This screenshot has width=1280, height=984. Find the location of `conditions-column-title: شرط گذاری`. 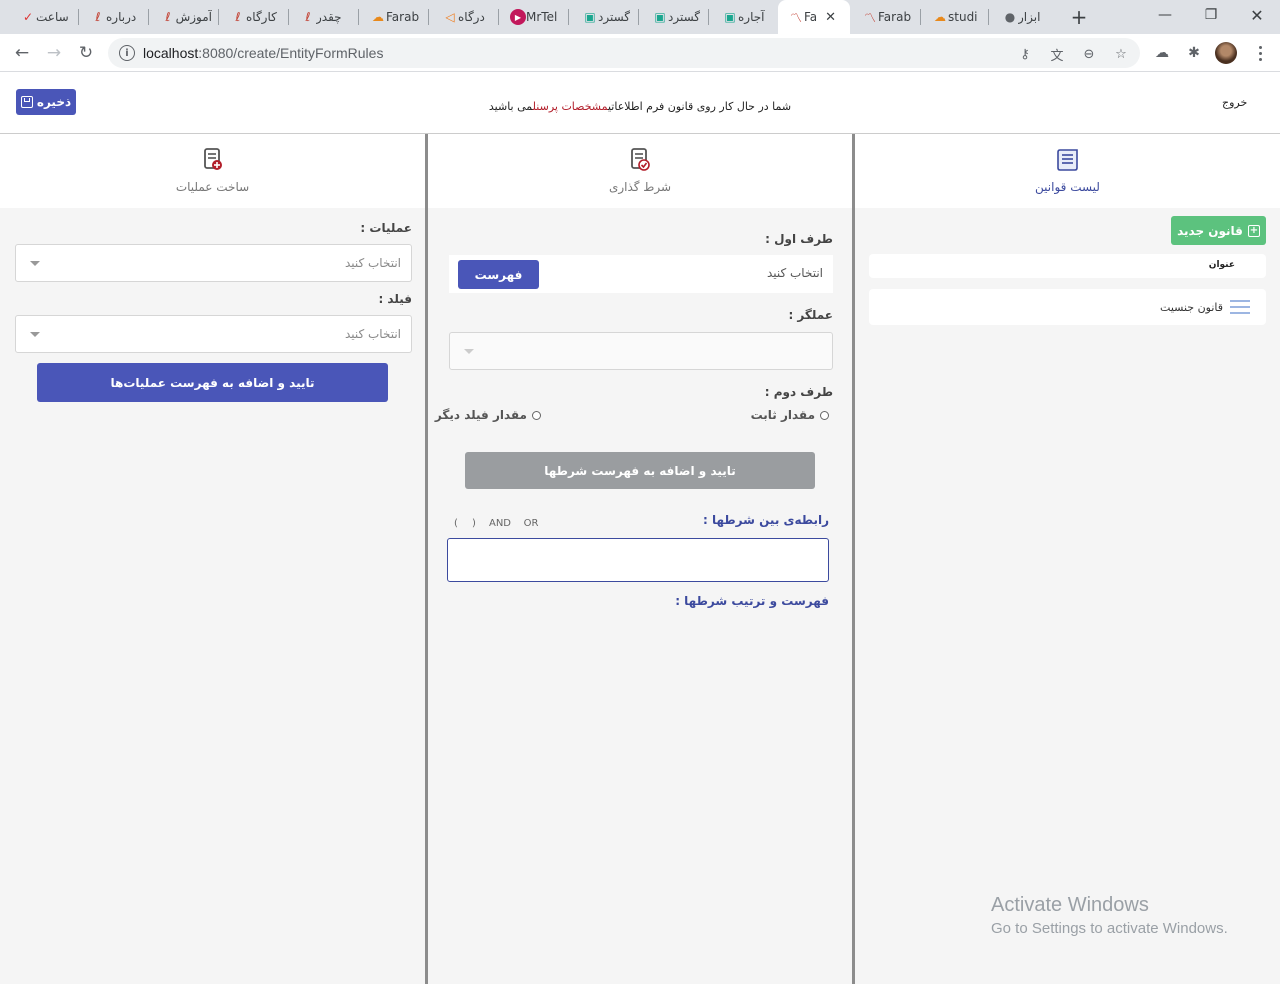

conditions-column-title: شرط گذاری is located at coordinates (640, 187).